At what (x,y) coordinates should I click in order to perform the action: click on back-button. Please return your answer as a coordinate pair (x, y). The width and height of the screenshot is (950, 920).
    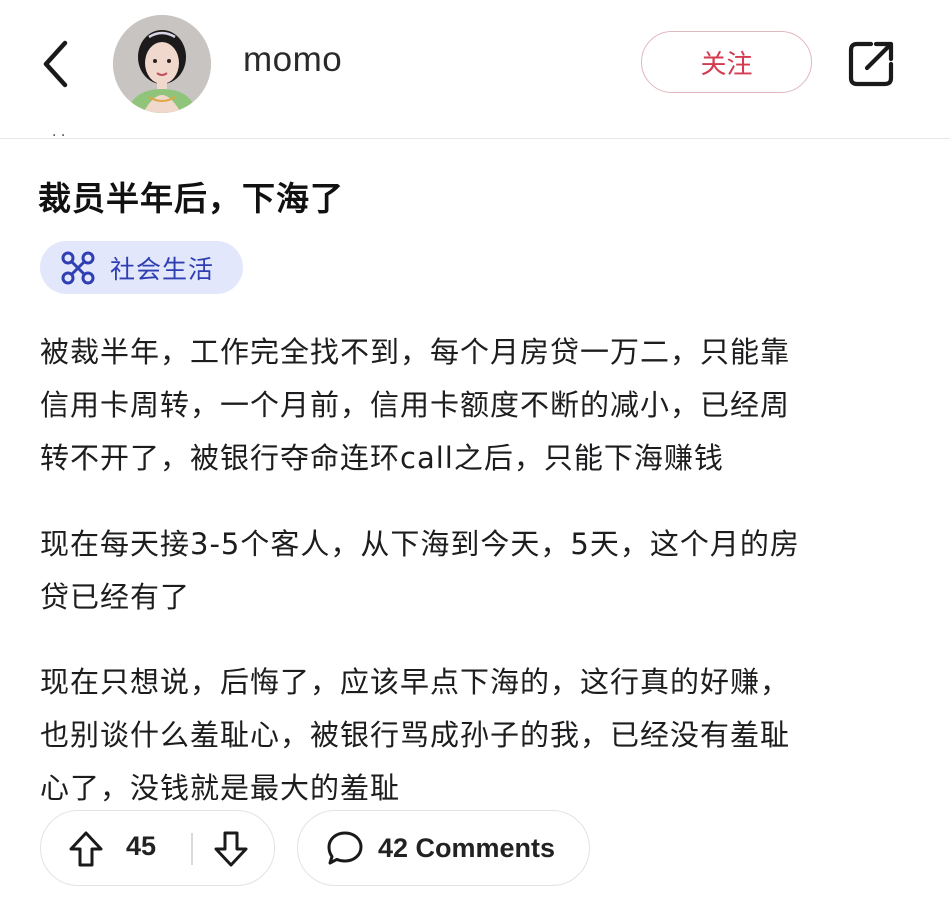
    Looking at the image, I should click on (56, 64).